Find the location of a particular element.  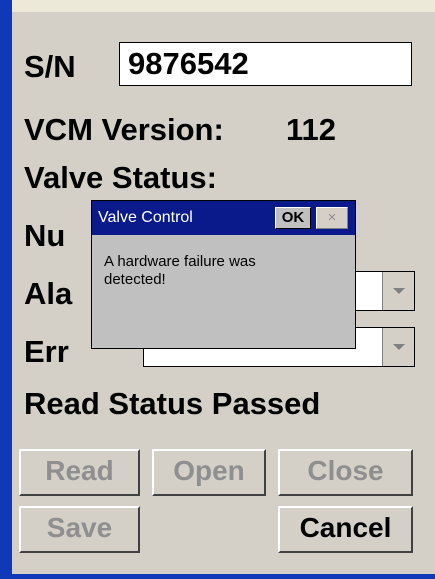

sn-input: 9876542 is located at coordinates (265, 64).